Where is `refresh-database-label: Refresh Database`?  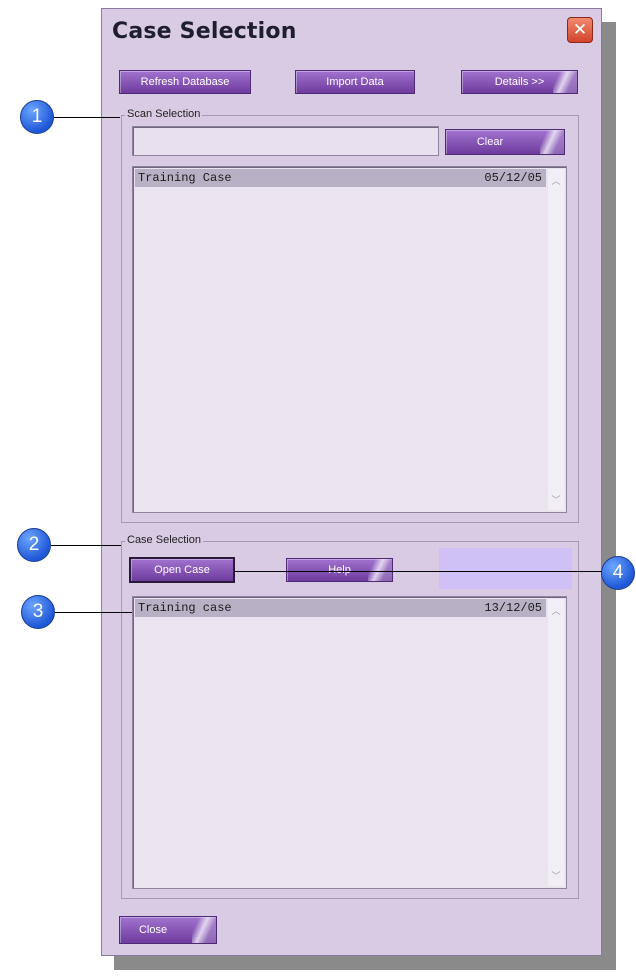 refresh-database-label: Refresh Database is located at coordinates (185, 82).